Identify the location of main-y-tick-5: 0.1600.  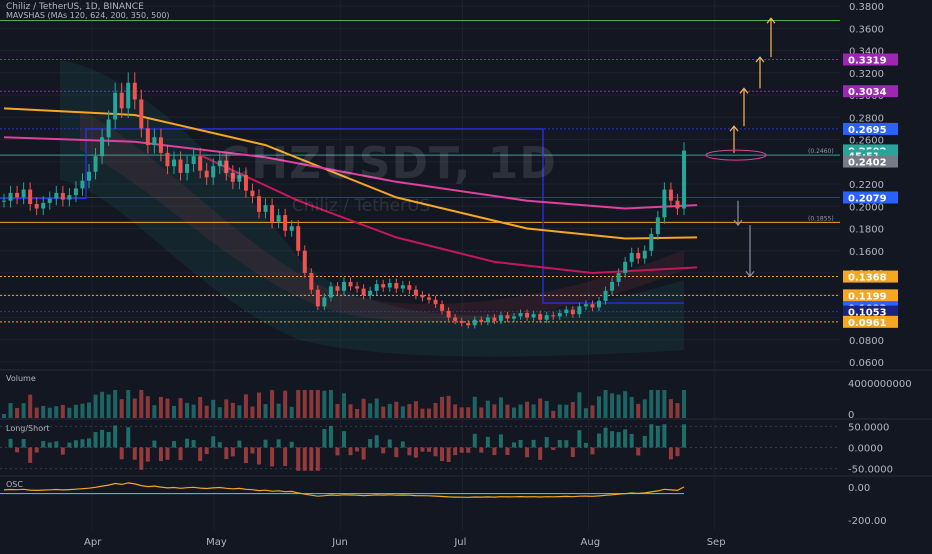
(866, 252).